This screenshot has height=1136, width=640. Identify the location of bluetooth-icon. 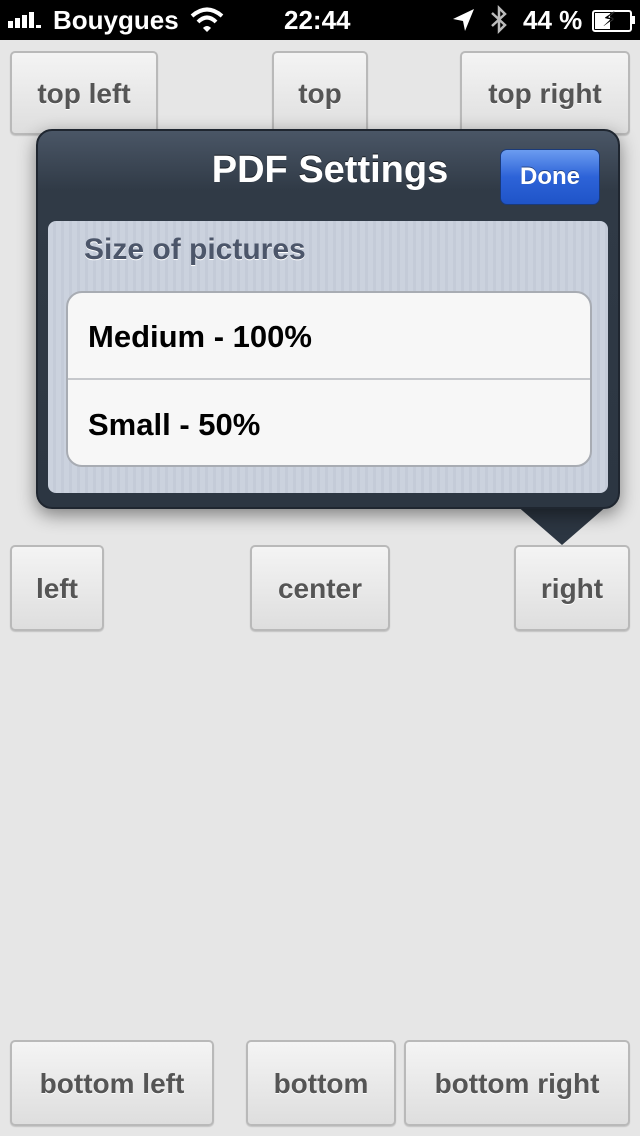
(499, 20).